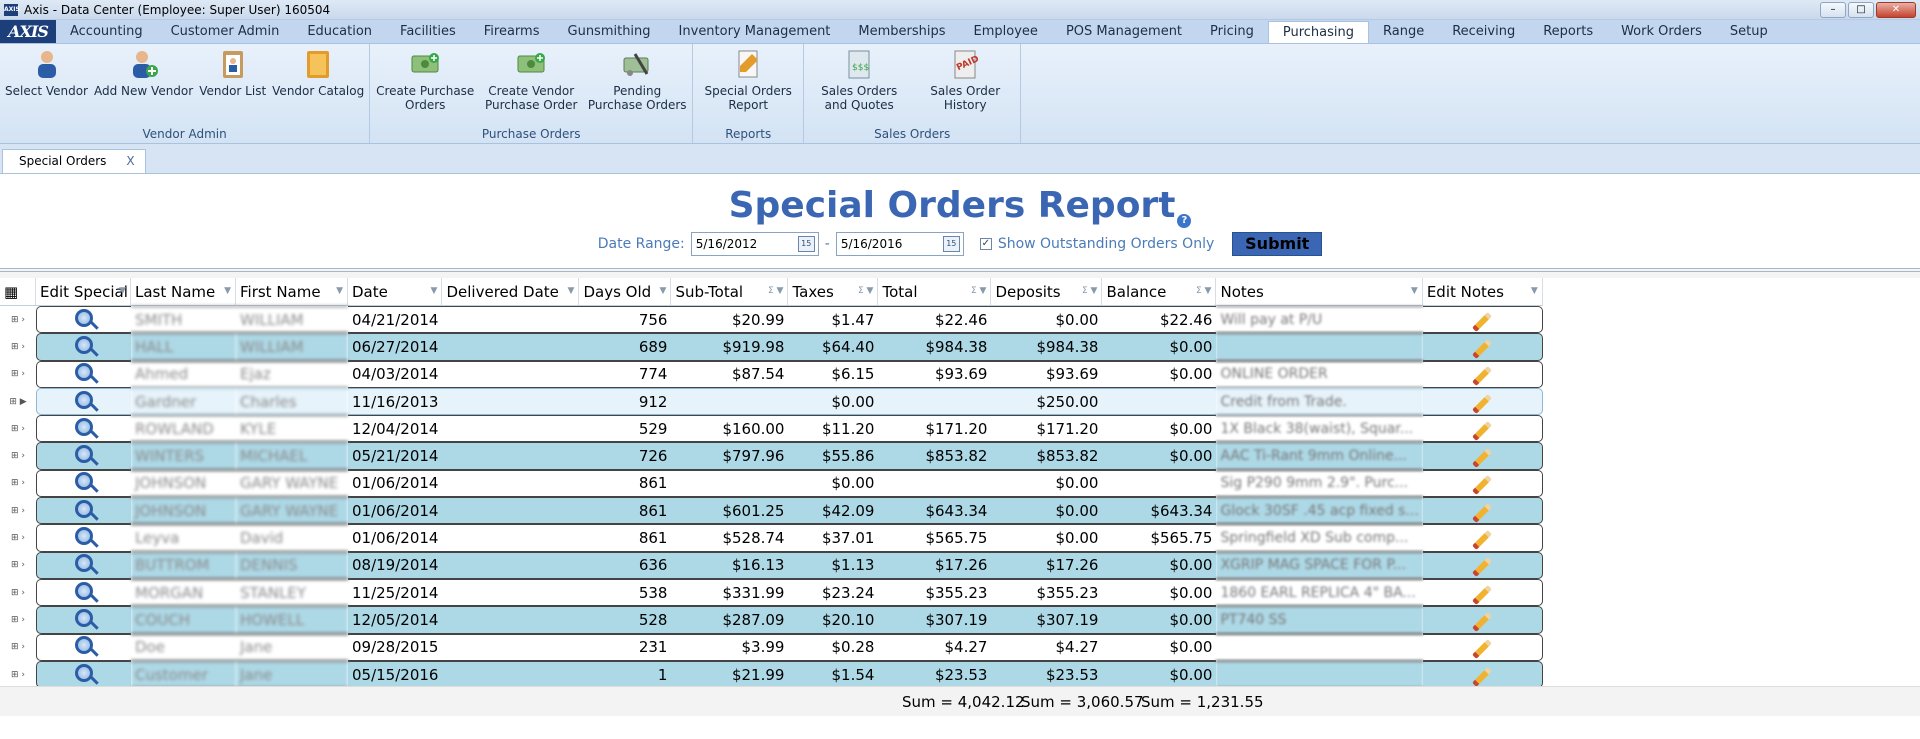 The image size is (1920, 739). Describe the element at coordinates (511, 292) in the screenshot. I see `column-header-delivered-date: Delivered Date ▼` at that location.